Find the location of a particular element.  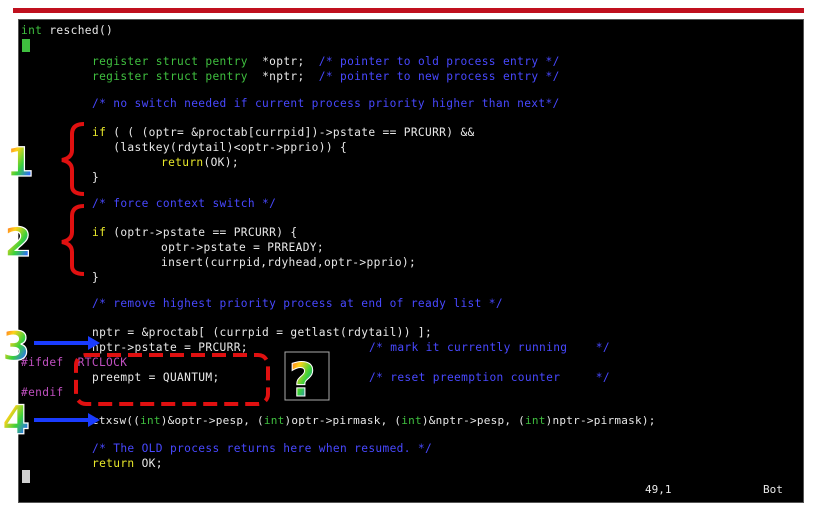

annotation-number-3: 3 is located at coordinates (16, 347).